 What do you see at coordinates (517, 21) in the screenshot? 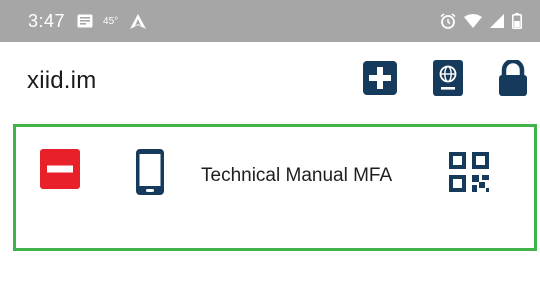
I see `battery-icon` at bounding box center [517, 21].